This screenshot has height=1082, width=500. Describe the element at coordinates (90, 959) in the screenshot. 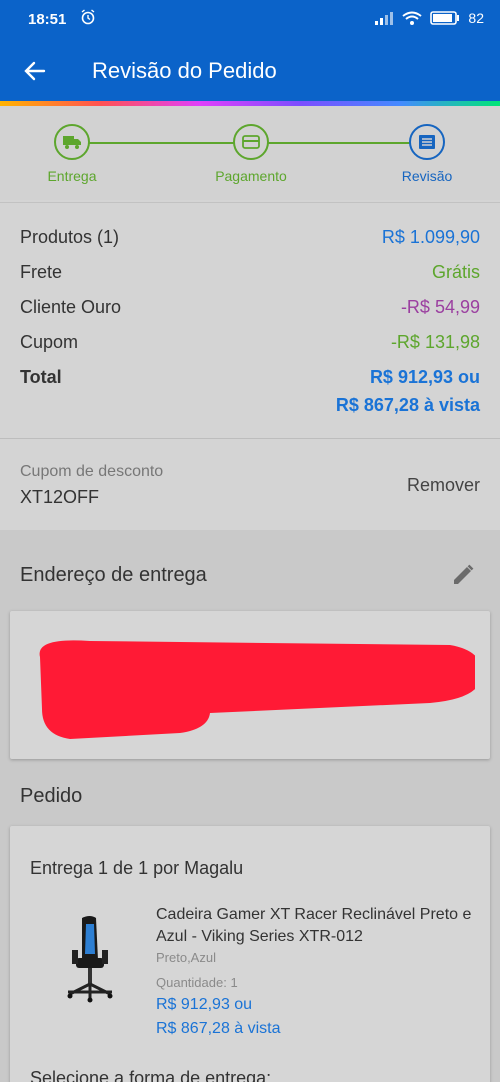

I see `gaming-chair-image` at that location.